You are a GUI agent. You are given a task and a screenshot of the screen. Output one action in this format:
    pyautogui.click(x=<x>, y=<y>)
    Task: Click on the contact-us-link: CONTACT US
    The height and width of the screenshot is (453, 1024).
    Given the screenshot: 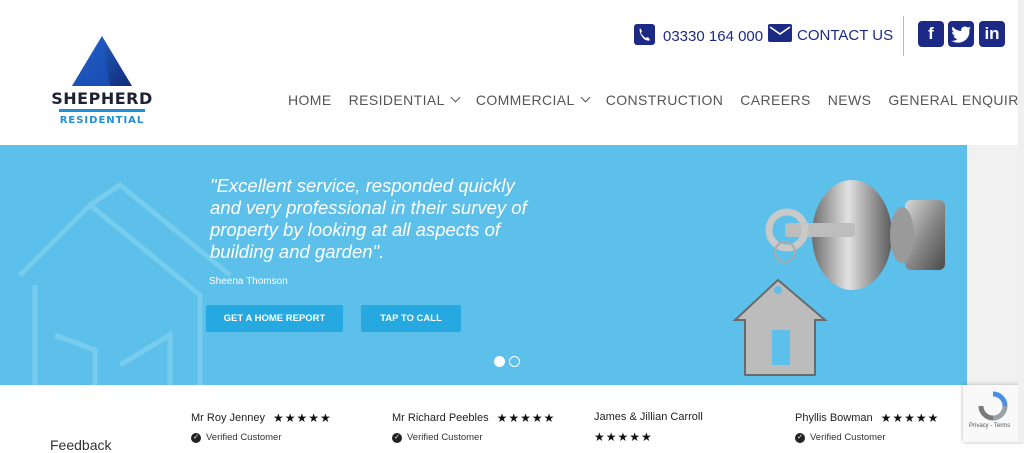 What is the action you would take?
    pyautogui.click(x=830, y=35)
    